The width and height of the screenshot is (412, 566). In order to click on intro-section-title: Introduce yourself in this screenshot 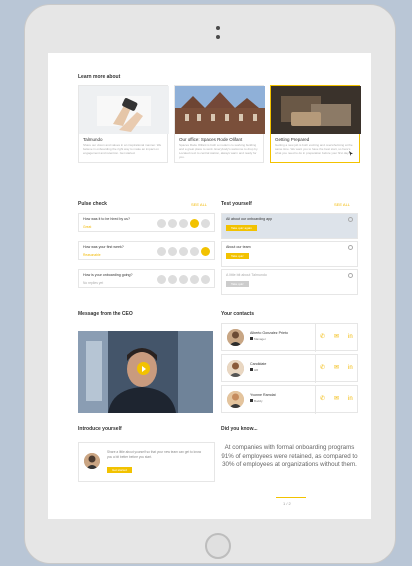, I will do `click(100, 429)`.